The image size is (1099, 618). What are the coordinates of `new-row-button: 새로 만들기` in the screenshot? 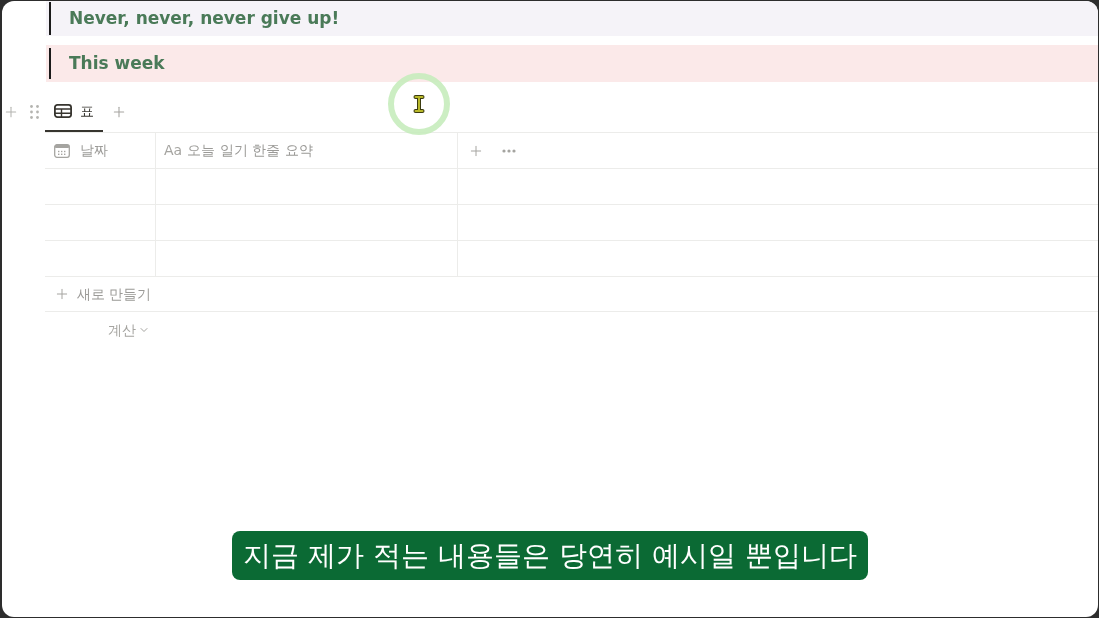 It's located at (103, 294).